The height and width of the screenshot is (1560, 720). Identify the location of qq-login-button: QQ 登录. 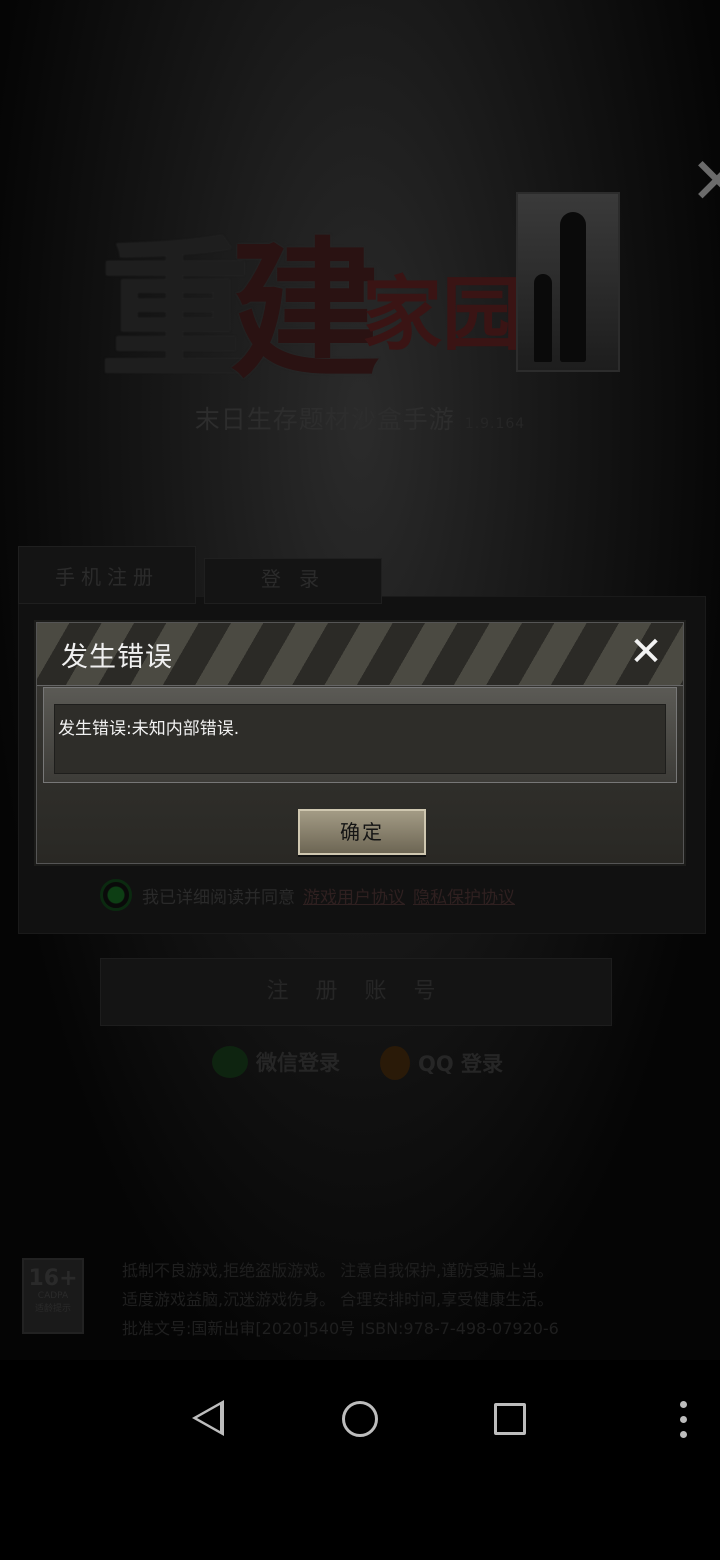
(441, 1063).